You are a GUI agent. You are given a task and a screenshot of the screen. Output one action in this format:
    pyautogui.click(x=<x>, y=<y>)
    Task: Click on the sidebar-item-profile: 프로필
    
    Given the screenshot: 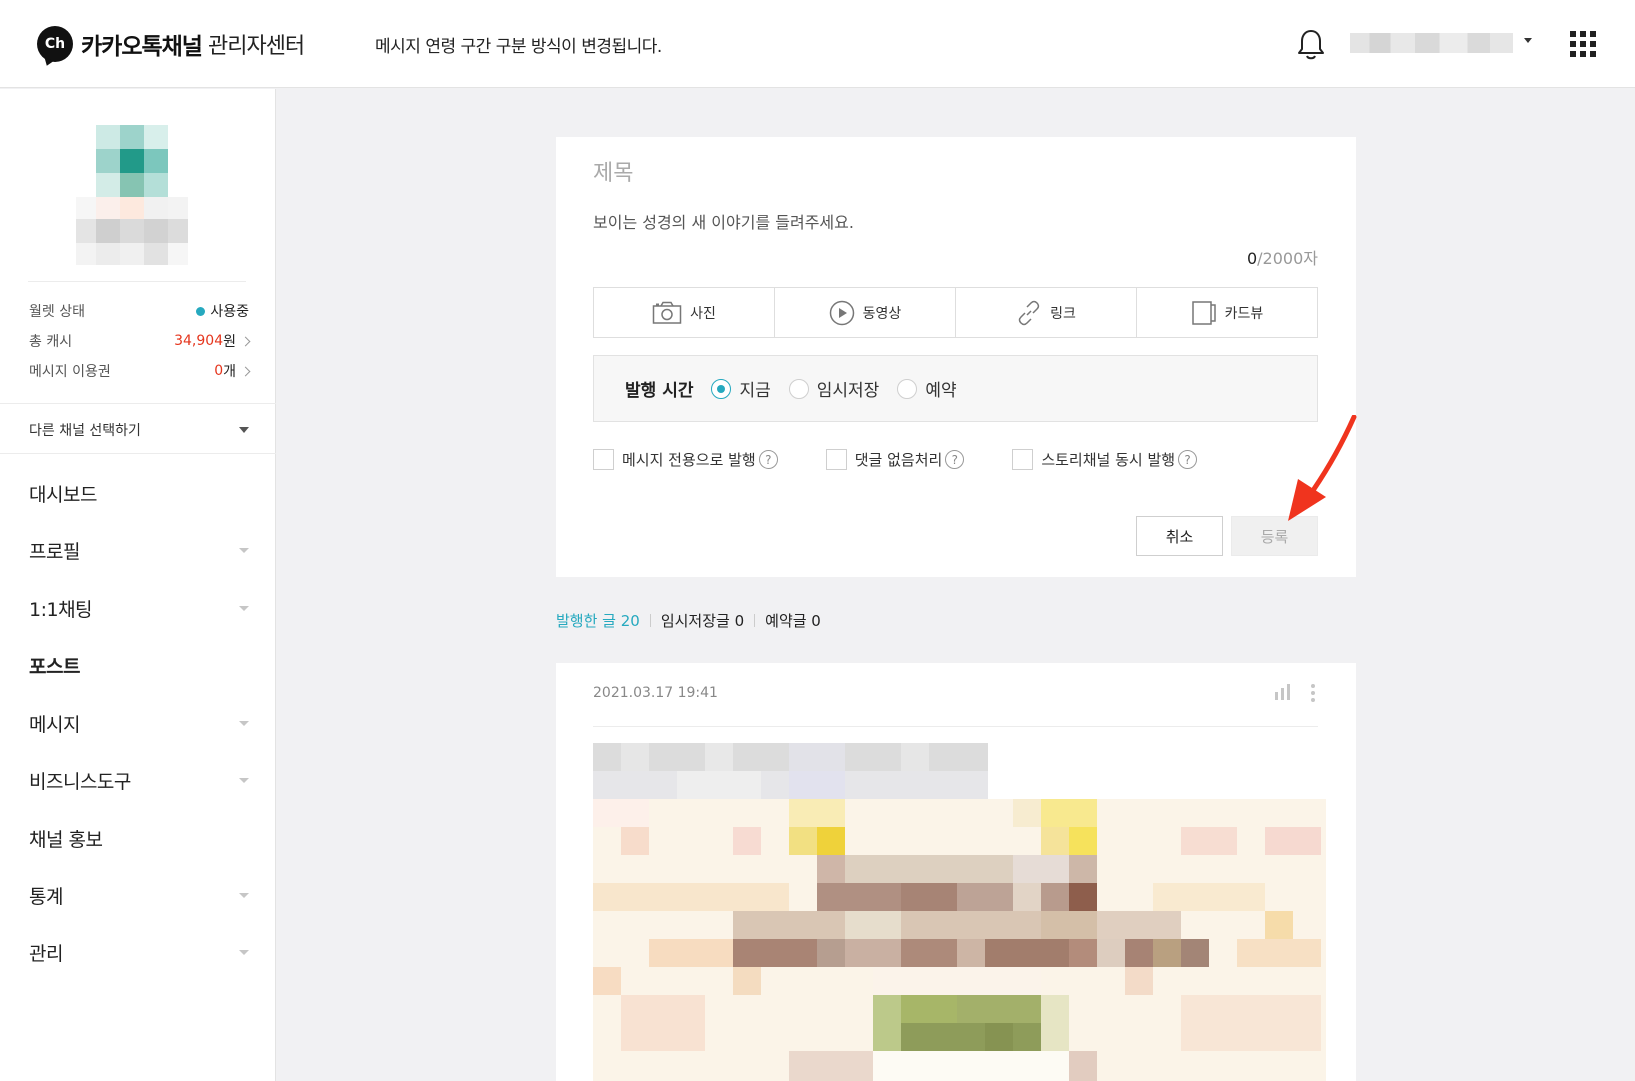 What is the action you would take?
    pyautogui.click(x=139, y=550)
    